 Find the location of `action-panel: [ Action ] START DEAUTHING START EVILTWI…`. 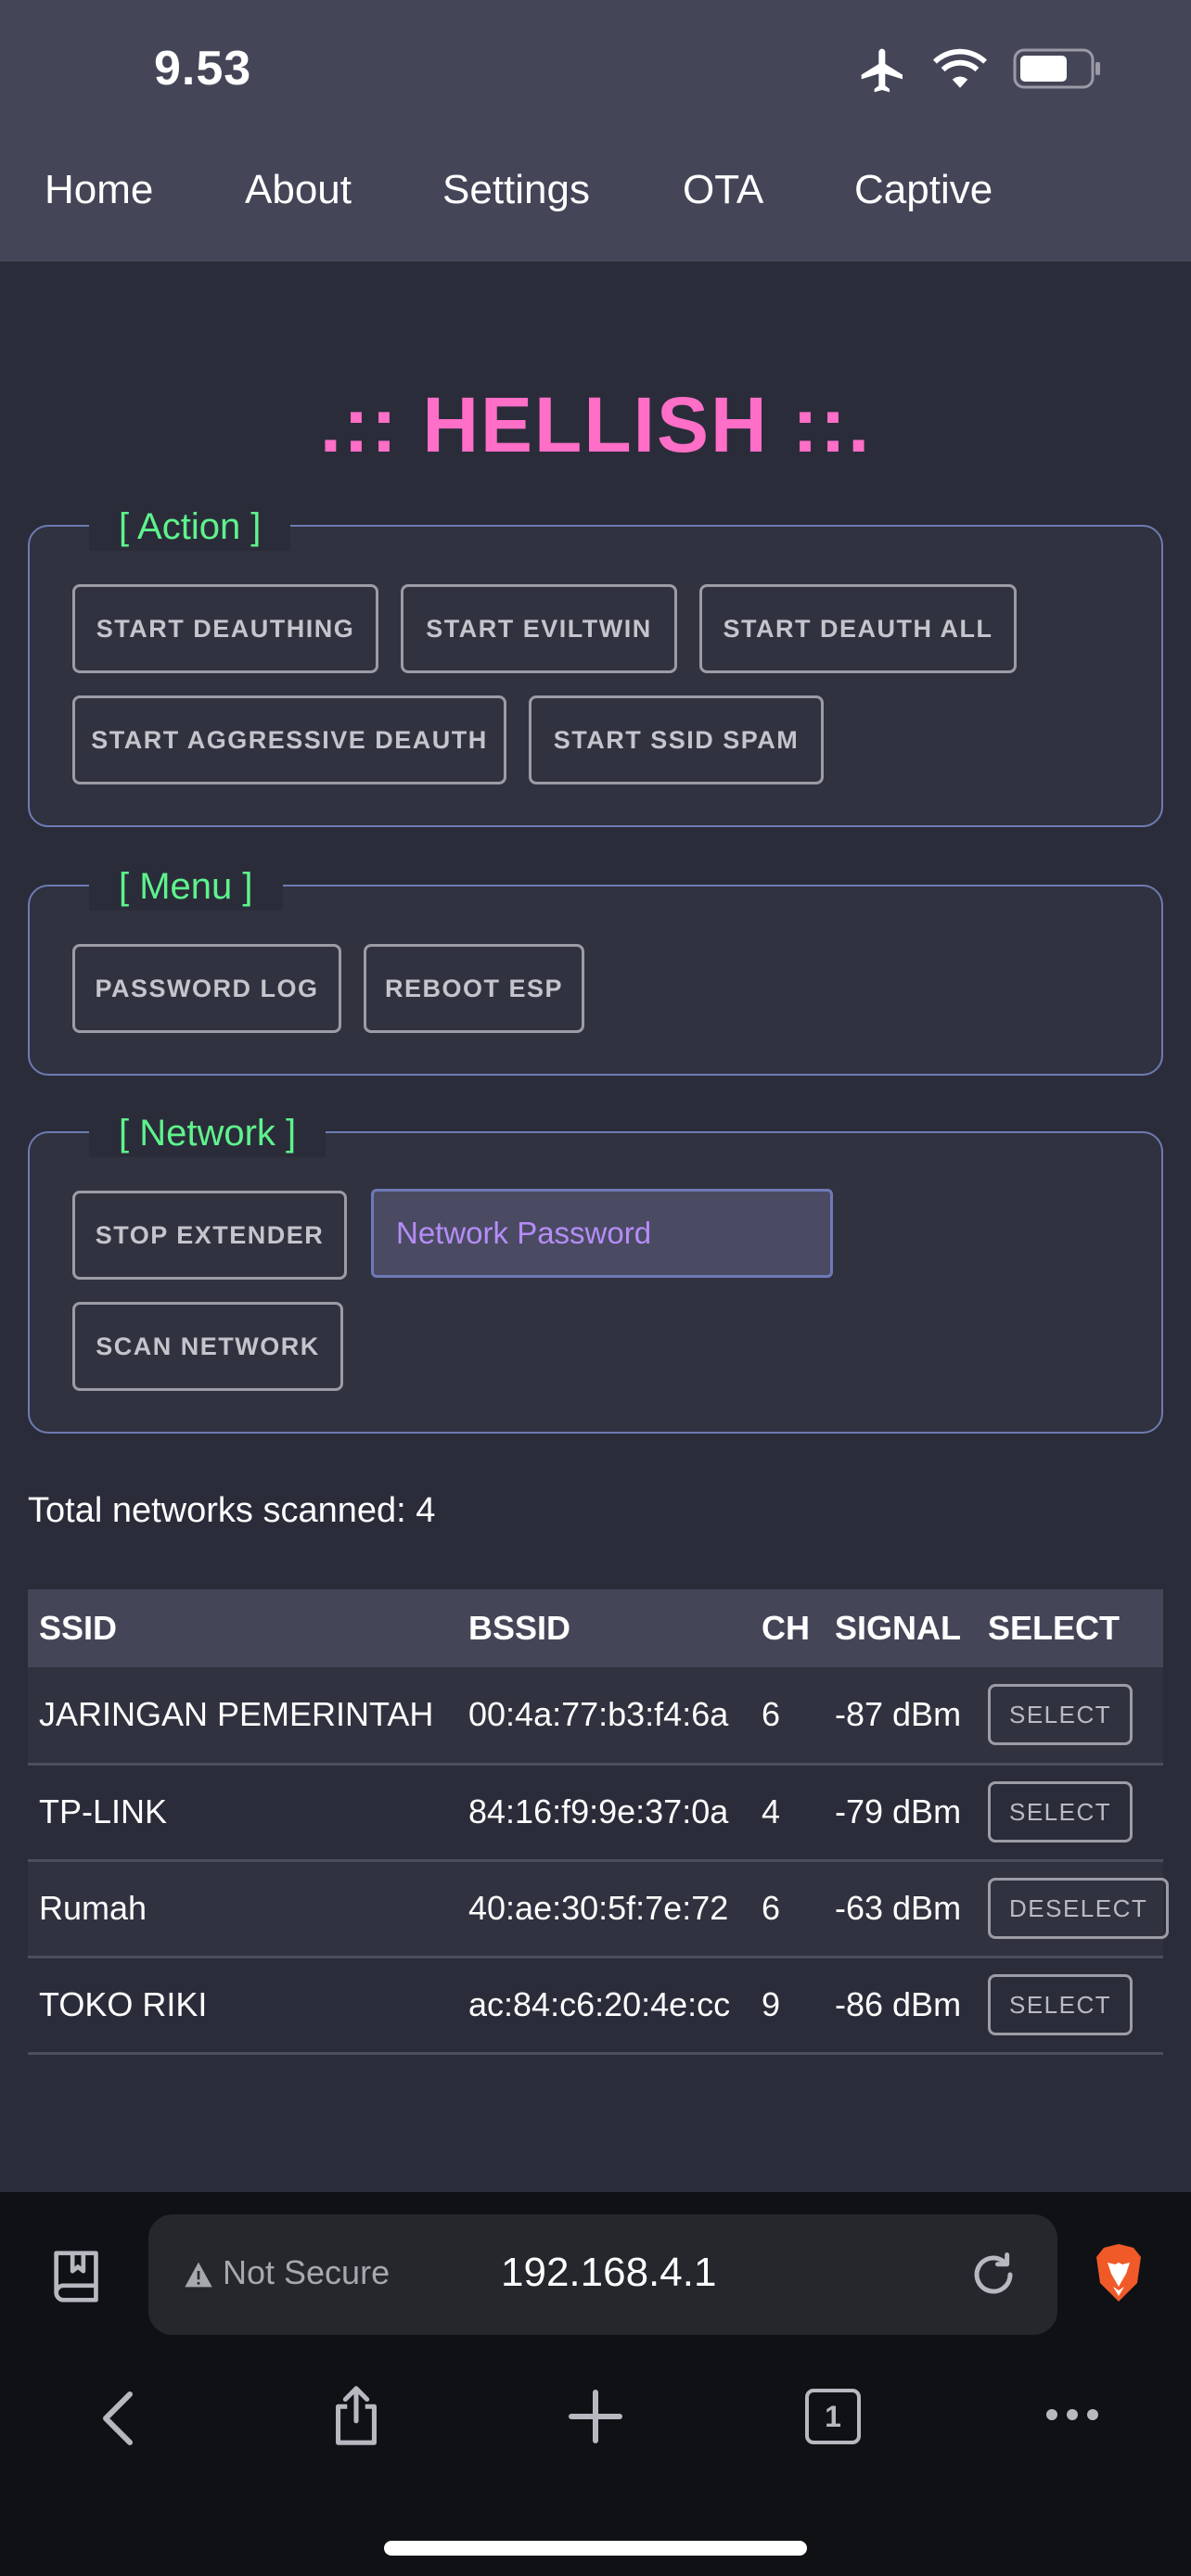

action-panel: [ Action ] START DEAUTHING START EVILTWI… is located at coordinates (595, 665).